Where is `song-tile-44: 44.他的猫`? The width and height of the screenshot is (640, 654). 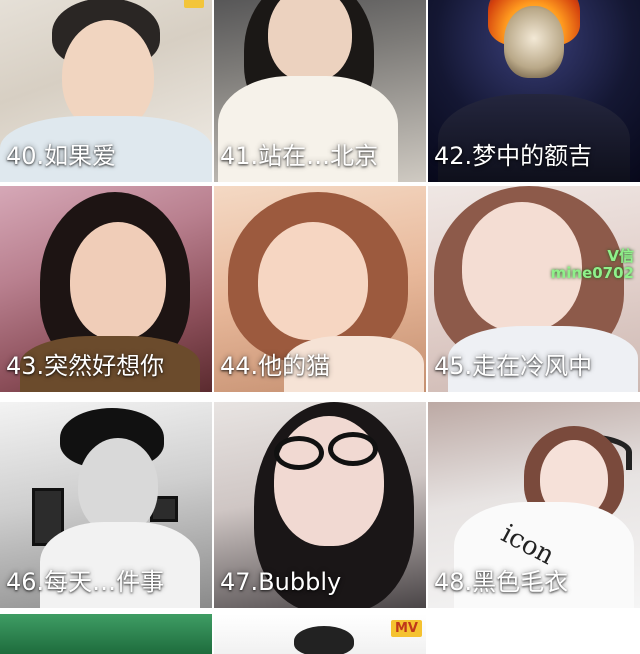 song-tile-44: 44.他的猫 is located at coordinates (320, 289).